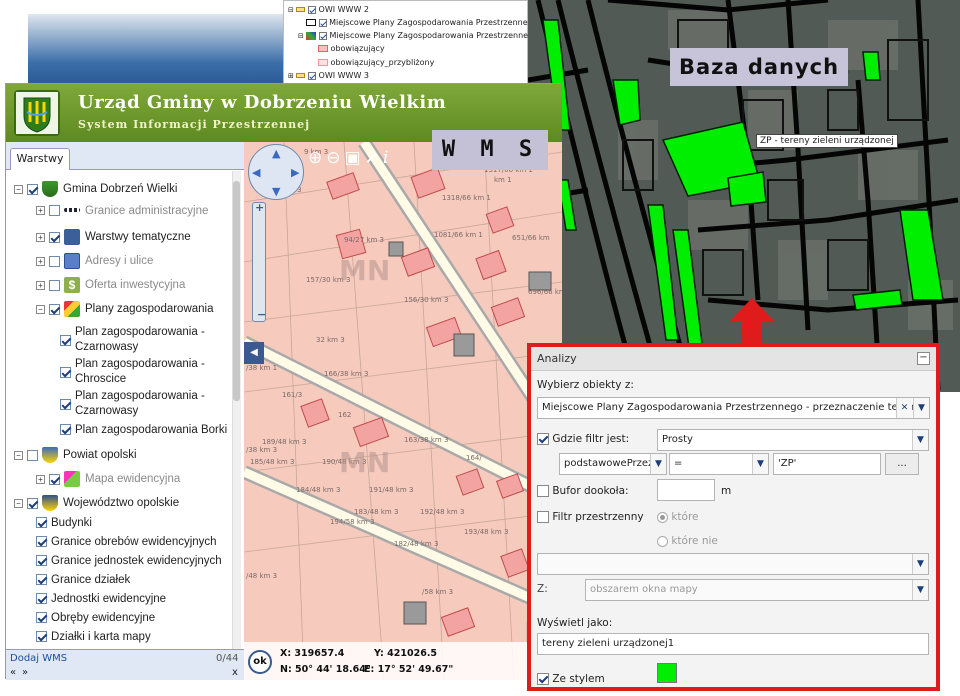 The image size is (960, 696). Describe the element at coordinates (543, 439) in the screenshot. I see `filtr-checkbox` at that location.